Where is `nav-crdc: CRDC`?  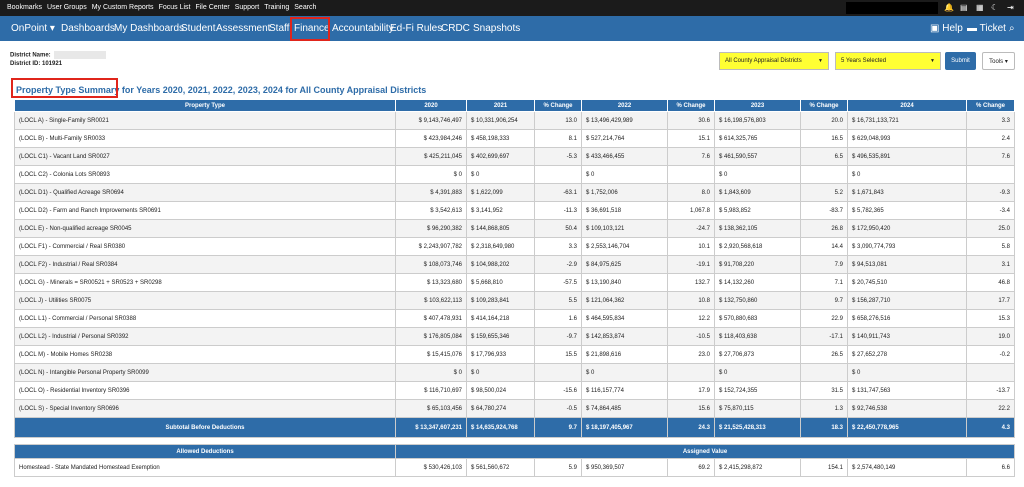
nav-crdc: CRDC is located at coordinates (455, 28).